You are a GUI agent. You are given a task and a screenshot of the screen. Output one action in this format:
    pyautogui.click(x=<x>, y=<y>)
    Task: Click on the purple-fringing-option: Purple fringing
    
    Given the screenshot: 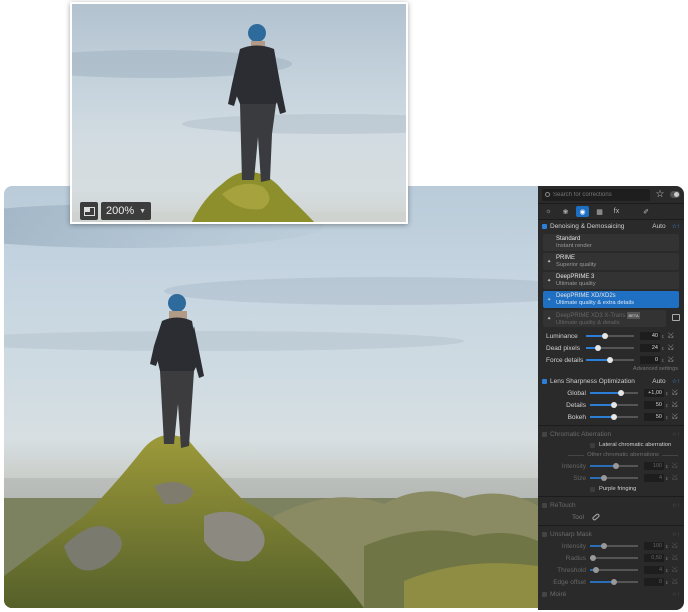 What is the action you would take?
    pyautogui.click(x=611, y=489)
    